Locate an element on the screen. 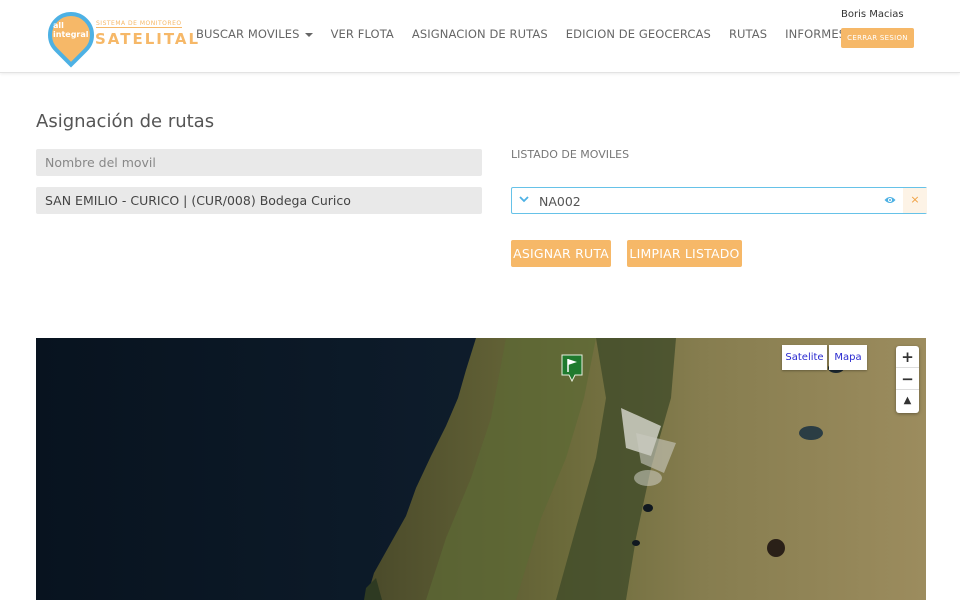  logo-title: SATELITAL is located at coordinates (148, 39).